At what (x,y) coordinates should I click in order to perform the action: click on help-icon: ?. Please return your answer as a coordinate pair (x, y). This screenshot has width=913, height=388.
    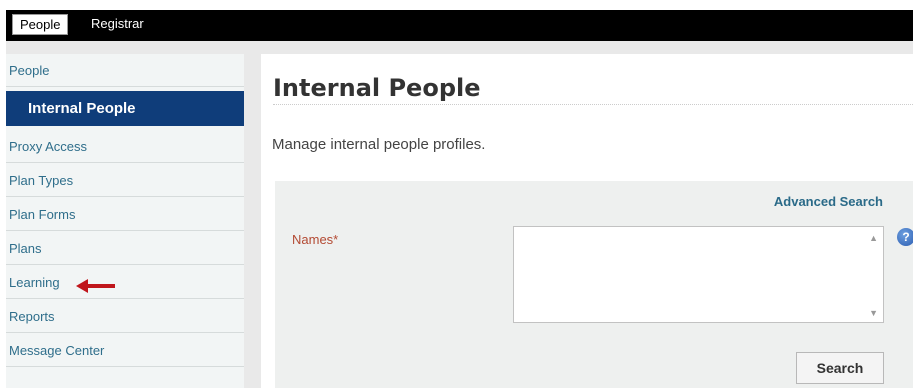
    Looking at the image, I should click on (905, 237).